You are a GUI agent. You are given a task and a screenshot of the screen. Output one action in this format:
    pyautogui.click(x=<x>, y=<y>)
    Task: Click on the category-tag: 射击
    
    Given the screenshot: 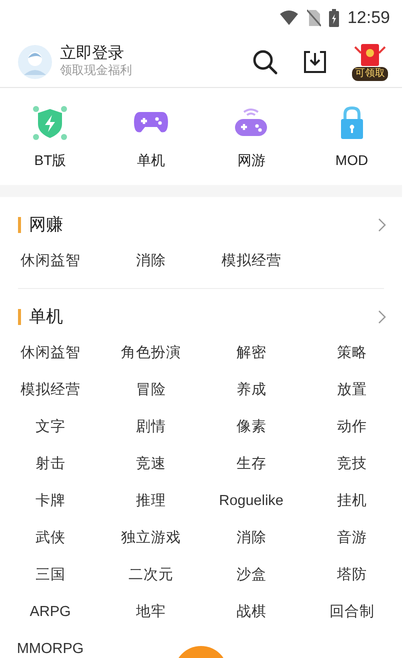 What is the action you would take?
    pyautogui.click(x=50, y=465)
    